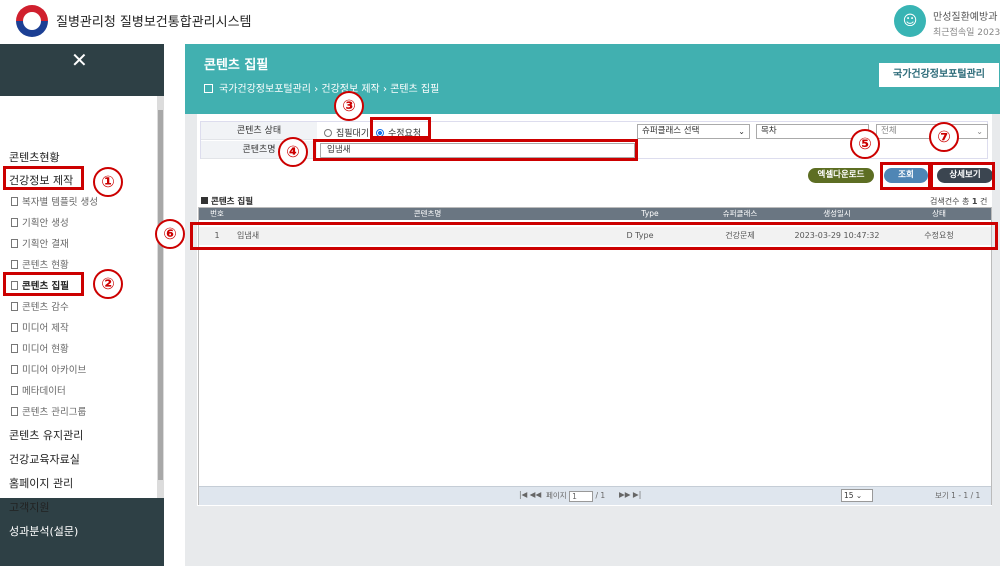  Describe the element at coordinates (40, 327) in the screenshot. I see `sidebar-sub-media-produce: 미디어 제작` at that location.